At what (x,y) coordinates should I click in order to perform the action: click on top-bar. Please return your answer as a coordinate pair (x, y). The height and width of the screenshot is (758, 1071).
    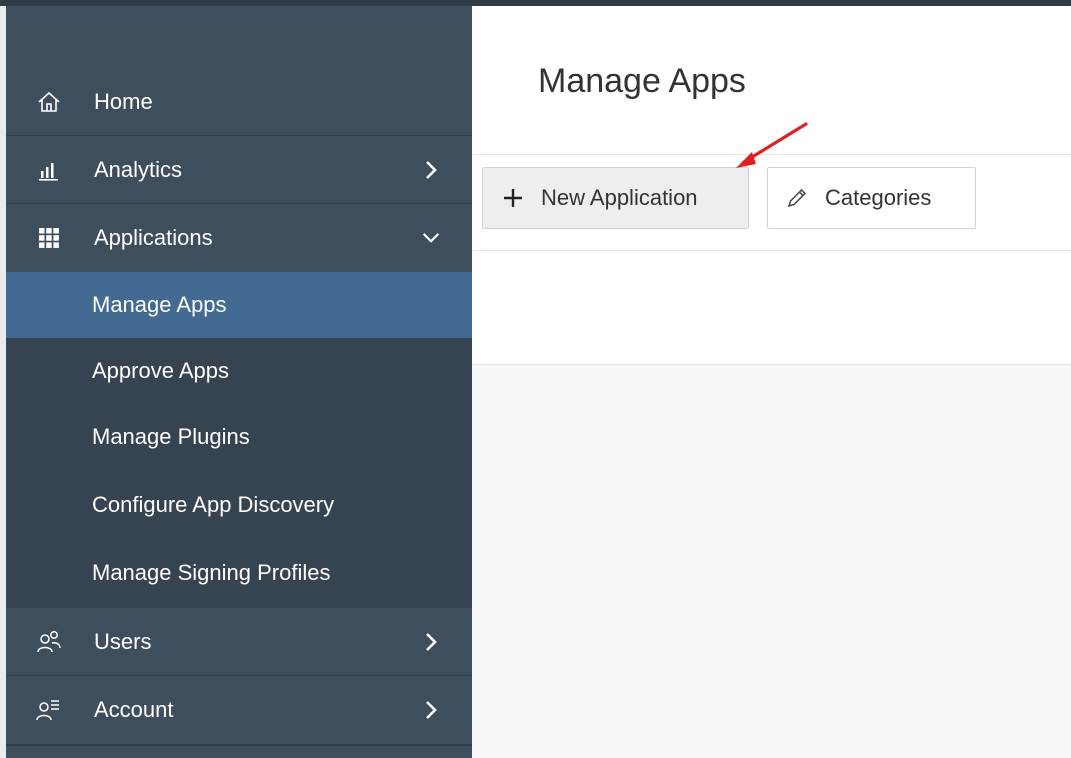
    Looking at the image, I should click on (535, 3).